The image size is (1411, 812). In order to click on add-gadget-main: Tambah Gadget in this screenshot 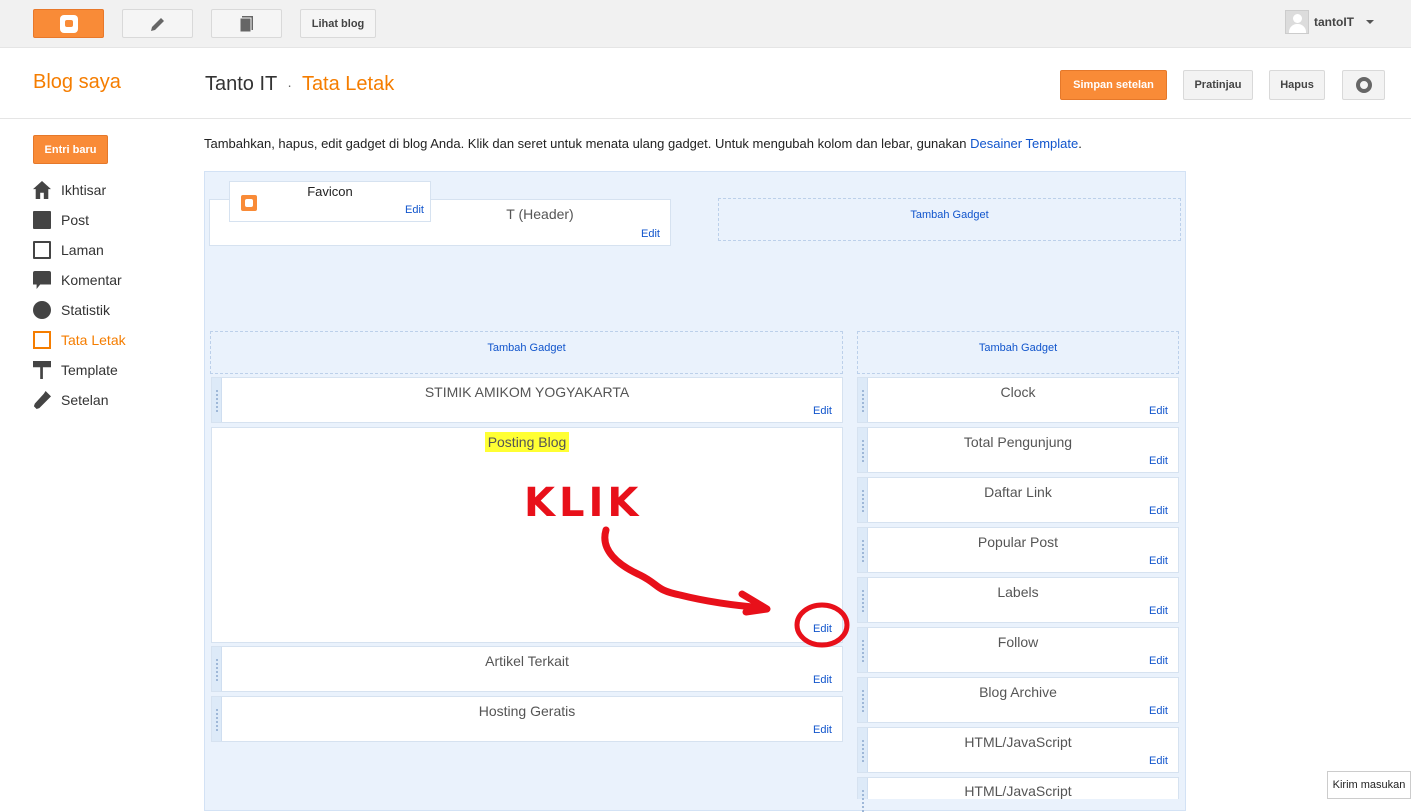, I will do `click(526, 352)`.